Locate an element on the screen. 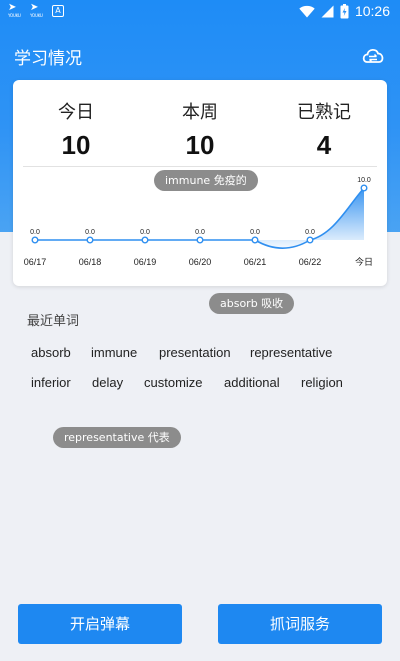  x-tick-label: 06/17 is located at coordinates (35, 262).